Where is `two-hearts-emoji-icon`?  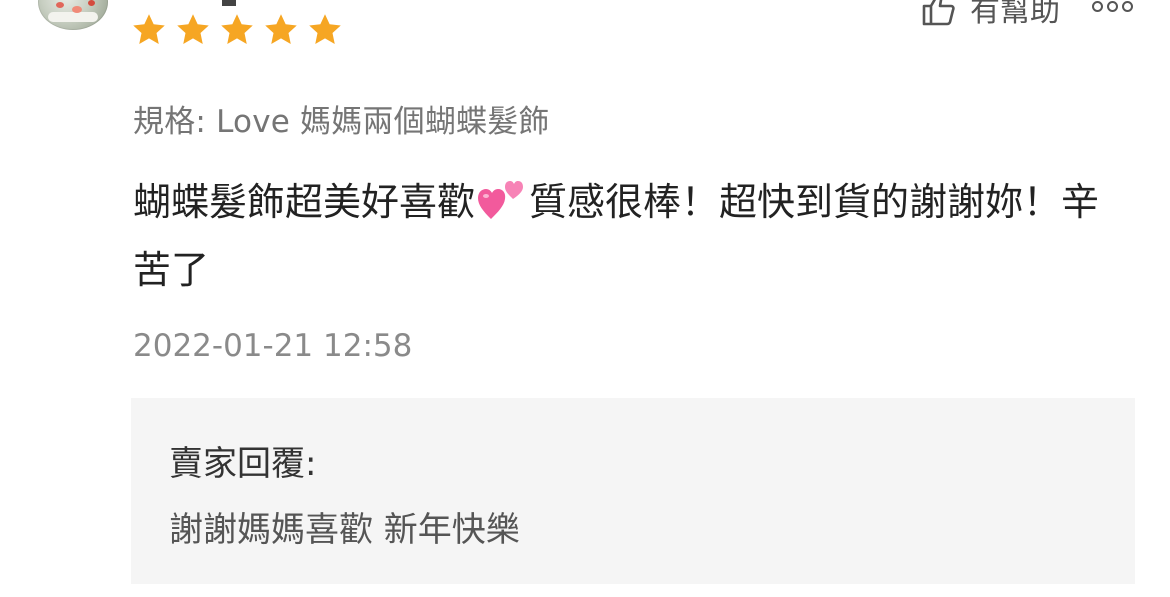 two-hearts-emoji-icon is located at coordinates (502, 208).